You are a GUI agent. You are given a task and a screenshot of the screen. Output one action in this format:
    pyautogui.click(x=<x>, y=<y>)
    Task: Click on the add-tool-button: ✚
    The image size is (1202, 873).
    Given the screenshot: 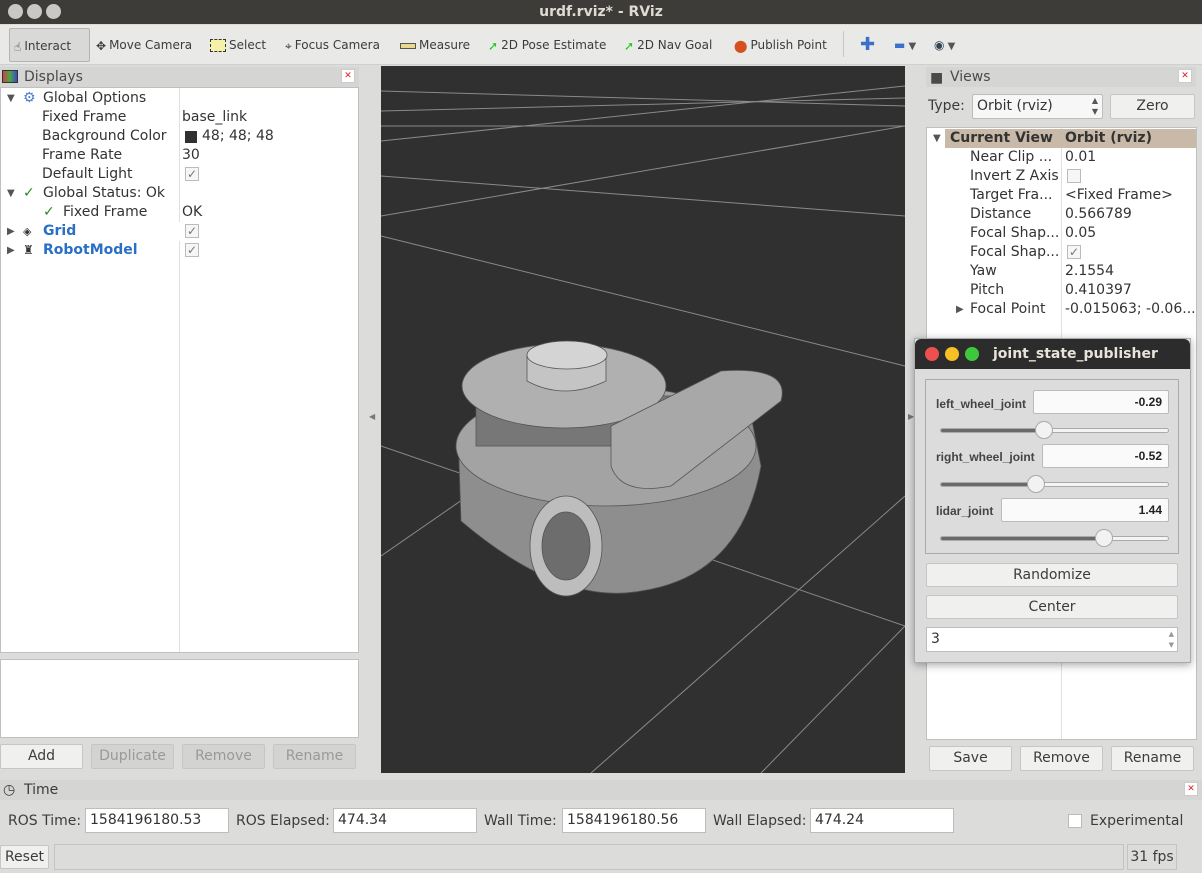 What is the action you would take?
    pyautogui.click(x=865, y=45)
    